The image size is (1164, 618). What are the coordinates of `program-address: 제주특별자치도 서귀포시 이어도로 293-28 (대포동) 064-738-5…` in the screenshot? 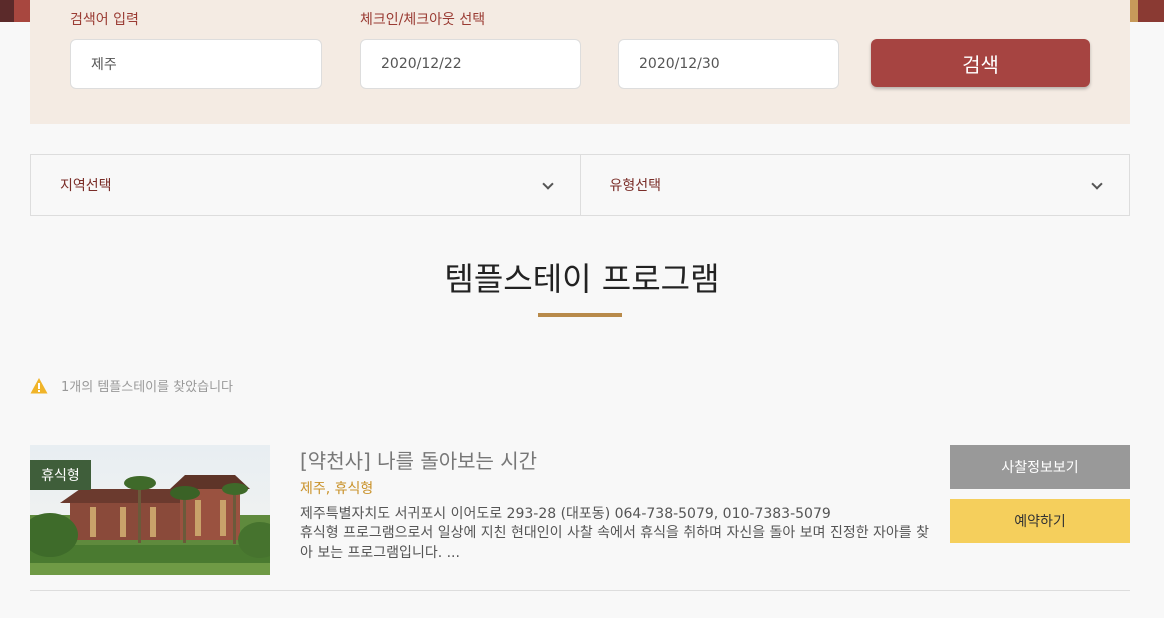 It's located at (565, 514).